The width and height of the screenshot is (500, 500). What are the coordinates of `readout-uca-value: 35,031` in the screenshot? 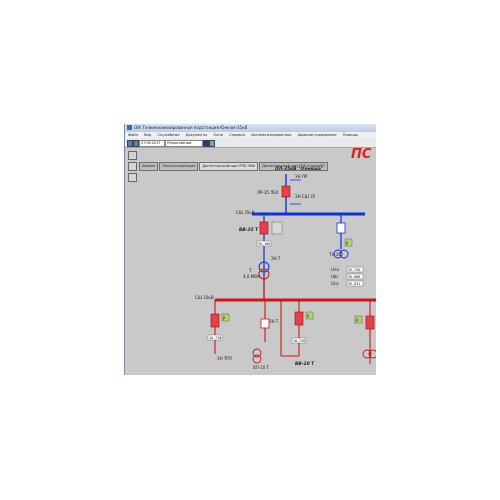 It's located at (354, 284).